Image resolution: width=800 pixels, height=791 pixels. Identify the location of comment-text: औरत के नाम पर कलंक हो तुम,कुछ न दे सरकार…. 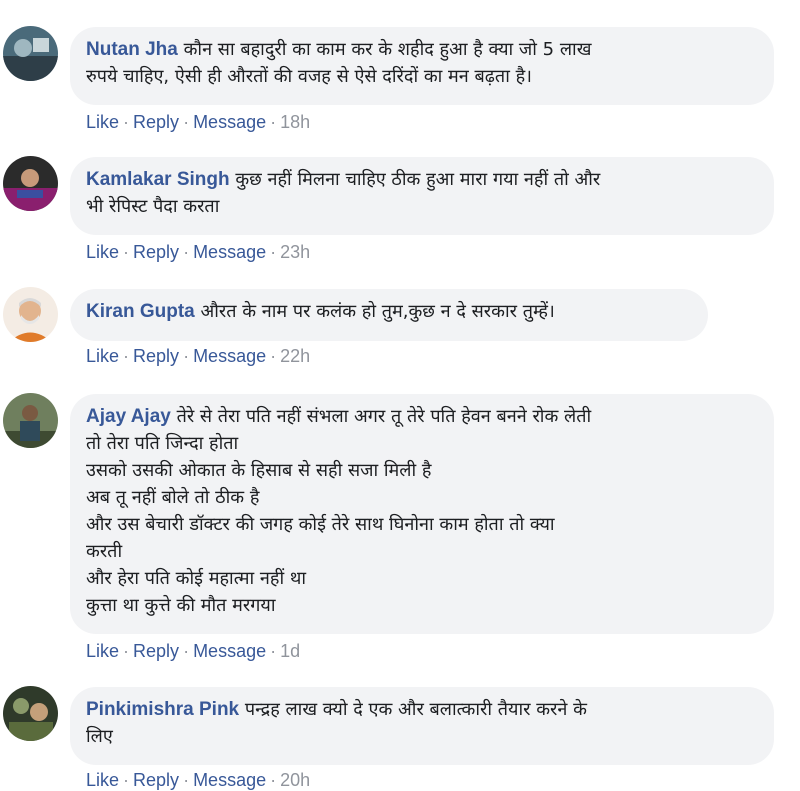
(377, 311).